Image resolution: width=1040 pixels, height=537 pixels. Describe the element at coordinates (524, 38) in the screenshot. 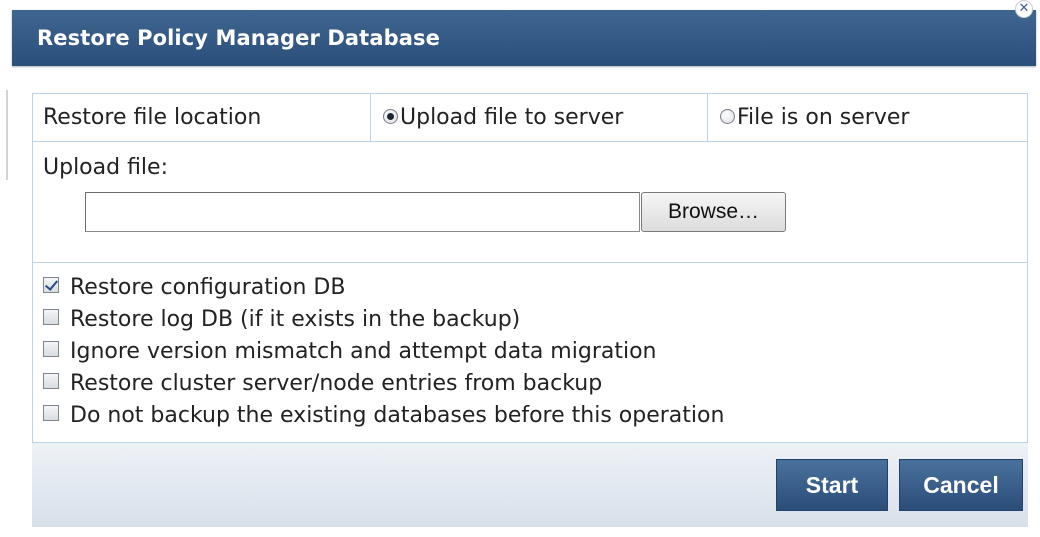

I see `dialog-titlebar: Restore Policy Manager Database` at that location.